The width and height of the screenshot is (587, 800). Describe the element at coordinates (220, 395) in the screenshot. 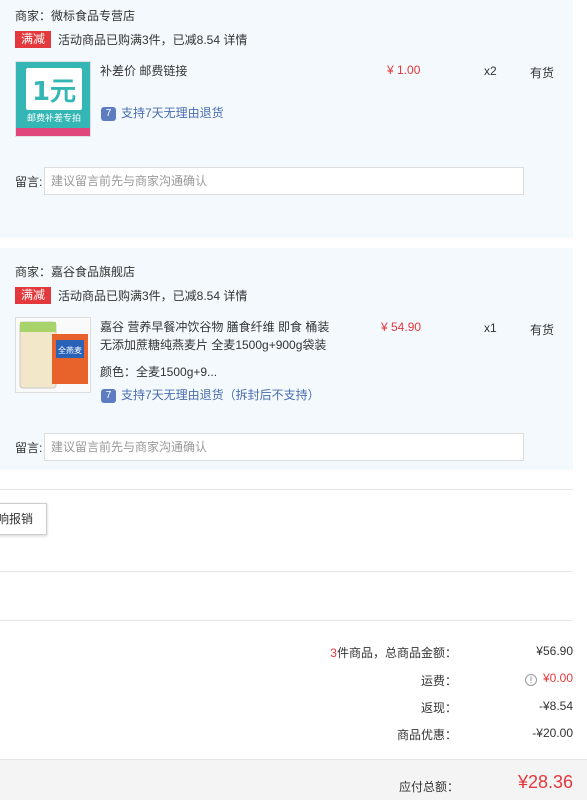

I see `return-guarantee-text: 支持7天无理由退货（拆封后不支持）` at that location.